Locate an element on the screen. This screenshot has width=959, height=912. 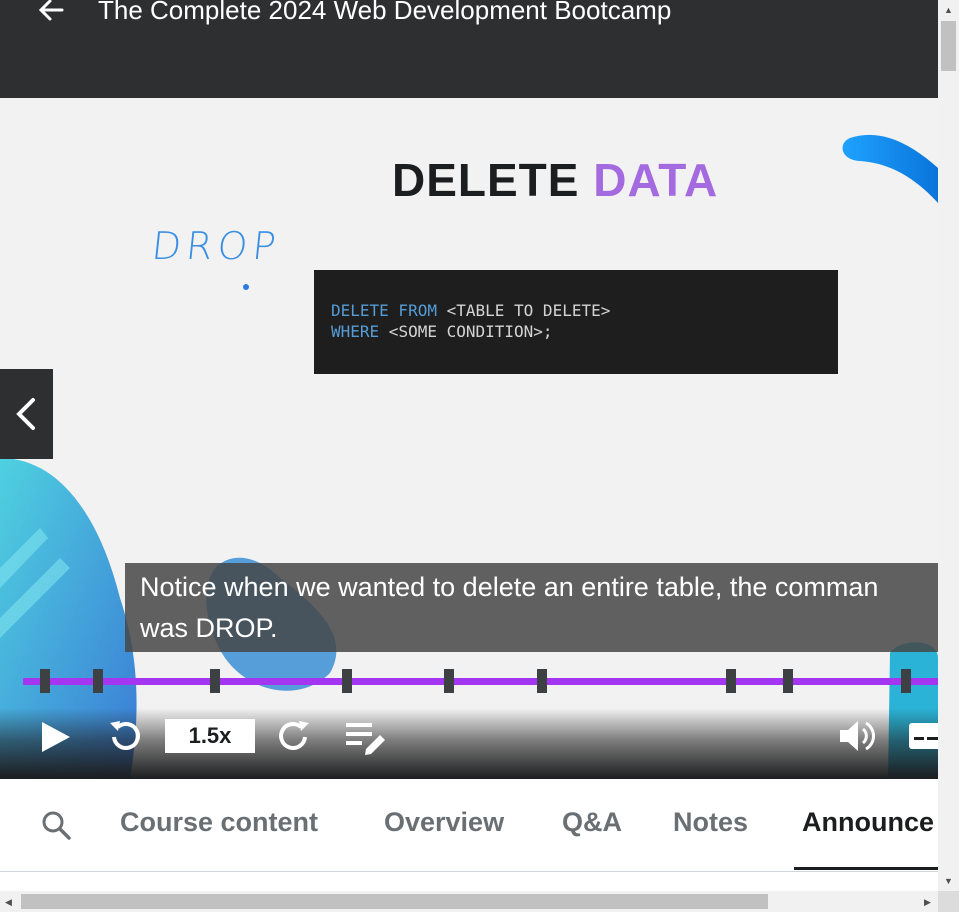
header-subbar is located at coordinates (469, 74).